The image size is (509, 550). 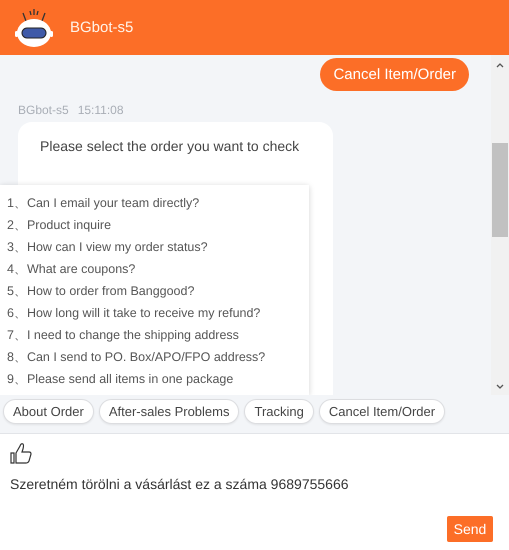 I want to click on scrollbar-thumb, so click(x=500, y=190).